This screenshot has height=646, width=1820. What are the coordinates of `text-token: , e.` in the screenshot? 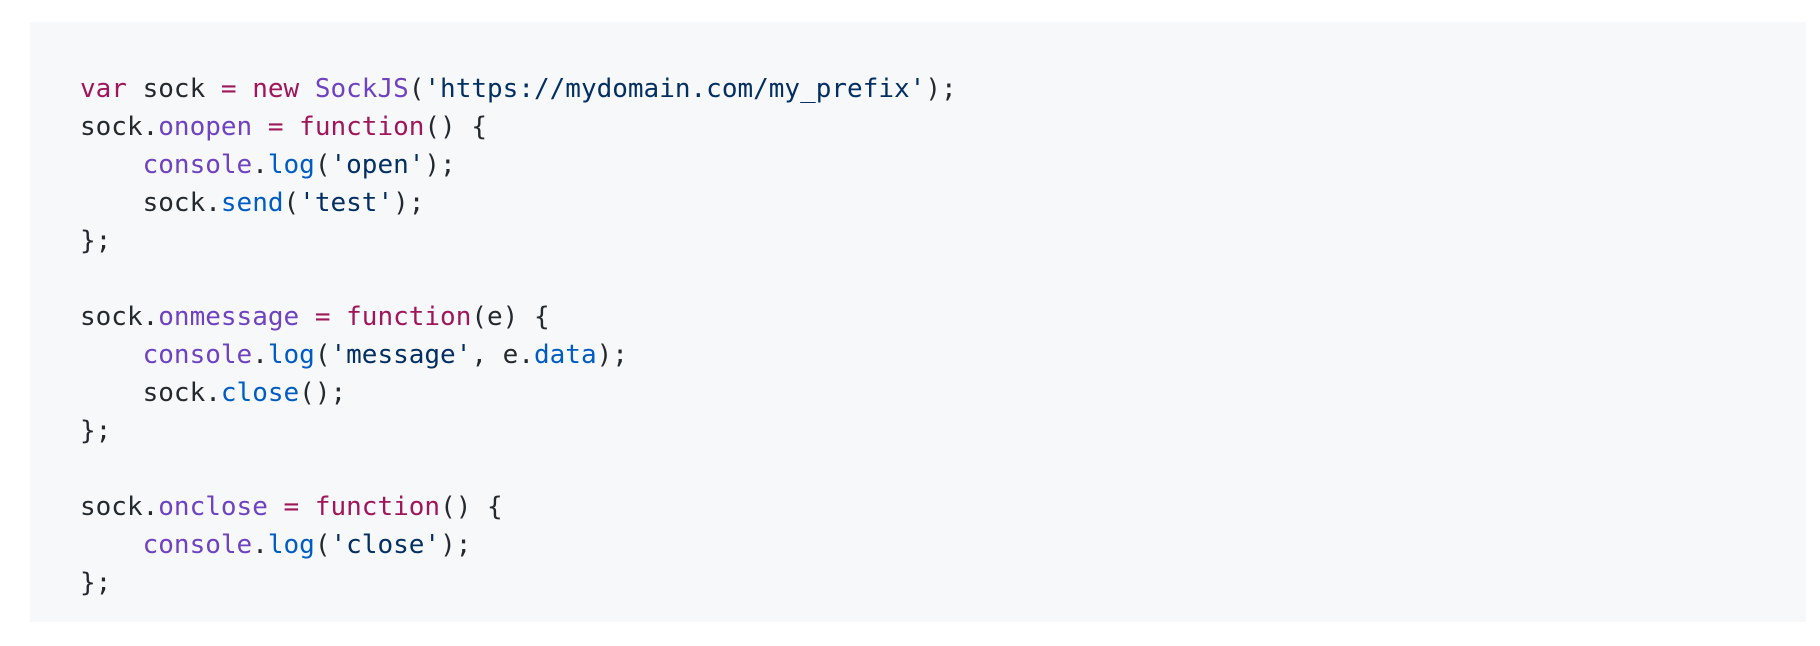 It's located at (502, 355).